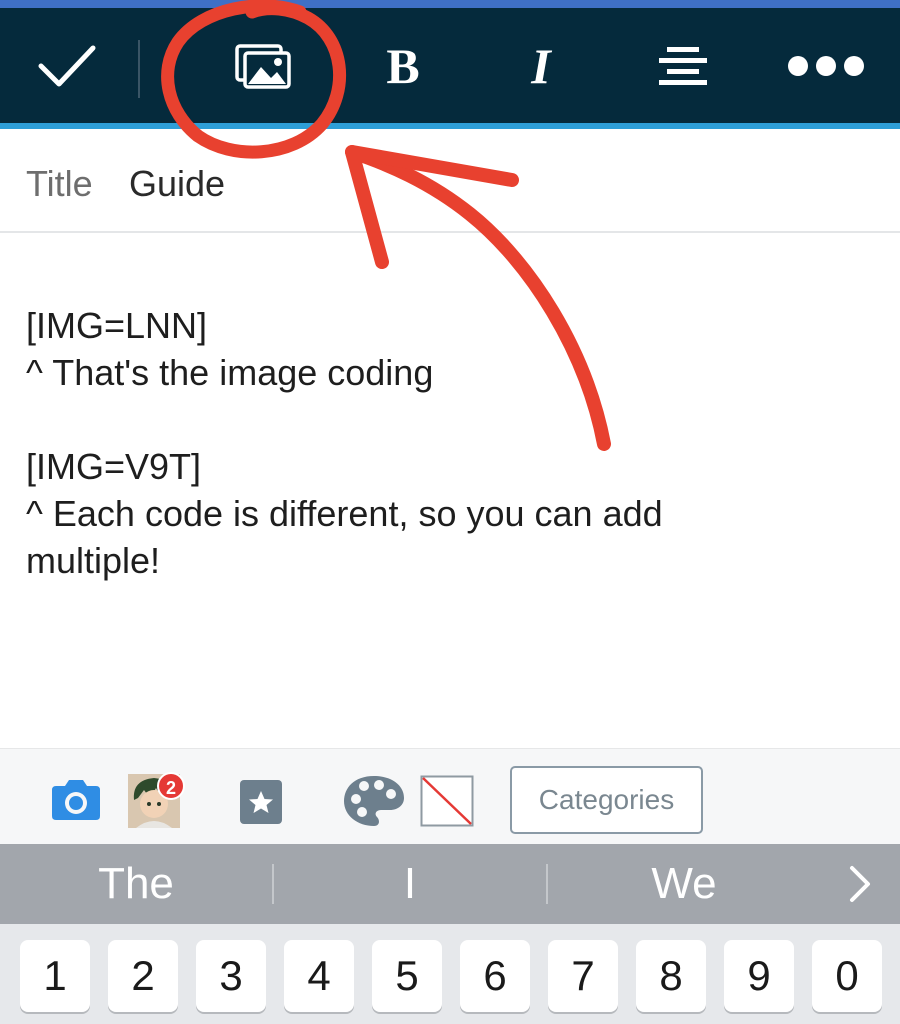 The image size is (900, 1024). What do you see at coordinates (177, 184) in the screenshot?
I see `title-input: Guide` at bounding box center [177, 184].